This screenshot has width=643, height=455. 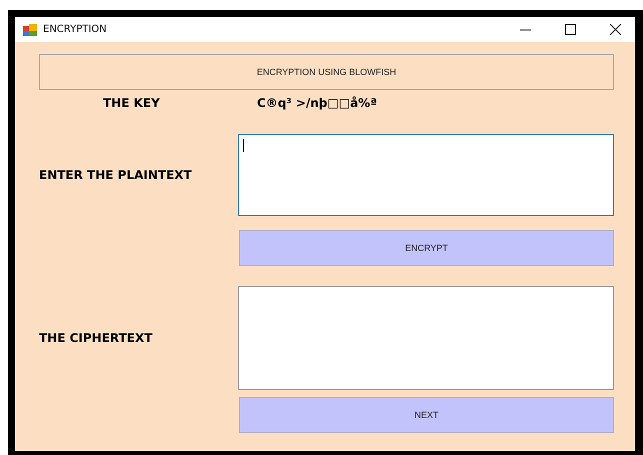 What do you see at coordinates (131, 103) in the screenshot?
I see `key-label: THE KEY` at bounding box center [131, 103].